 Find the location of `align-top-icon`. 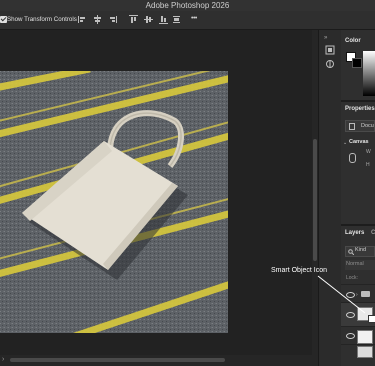

align-top-icon is located at coordinates (133, 19).